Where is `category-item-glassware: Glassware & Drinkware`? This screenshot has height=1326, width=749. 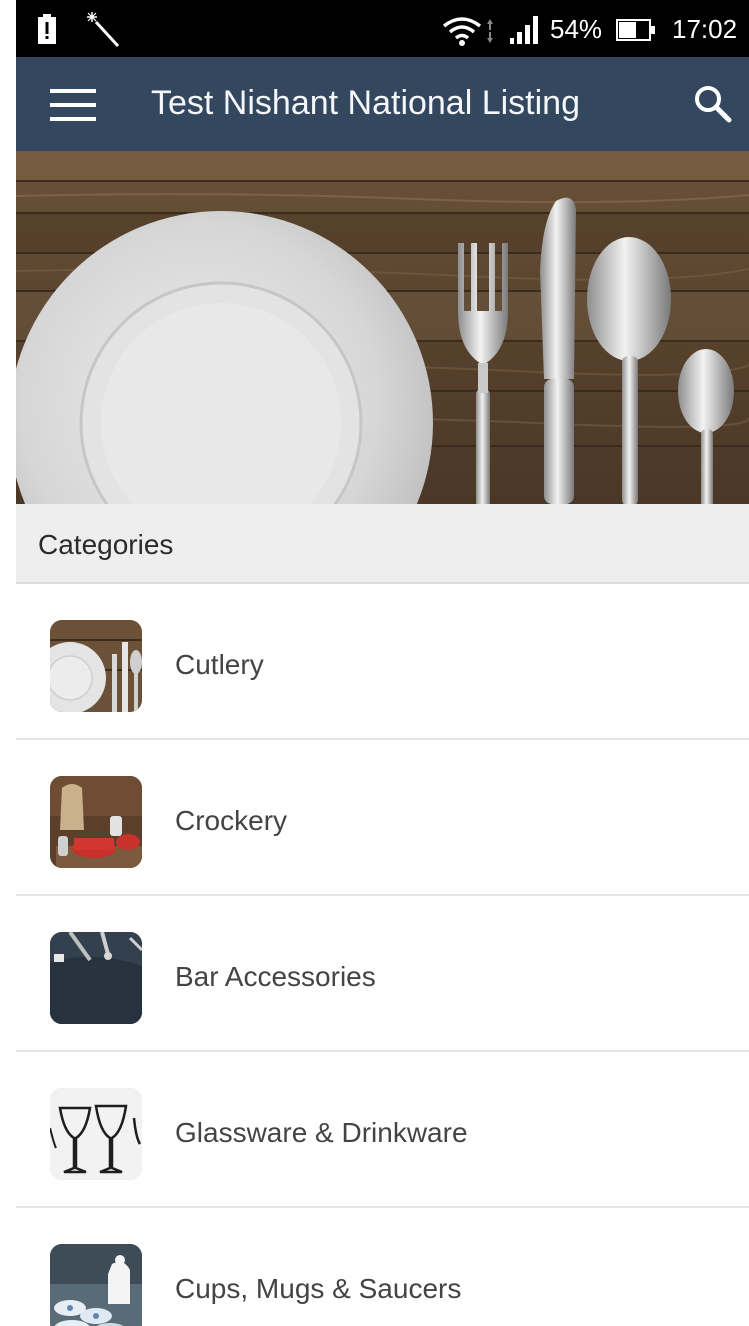
category-item-glassware: Glassware & Drinkware is located at coordinates (382, 1130).